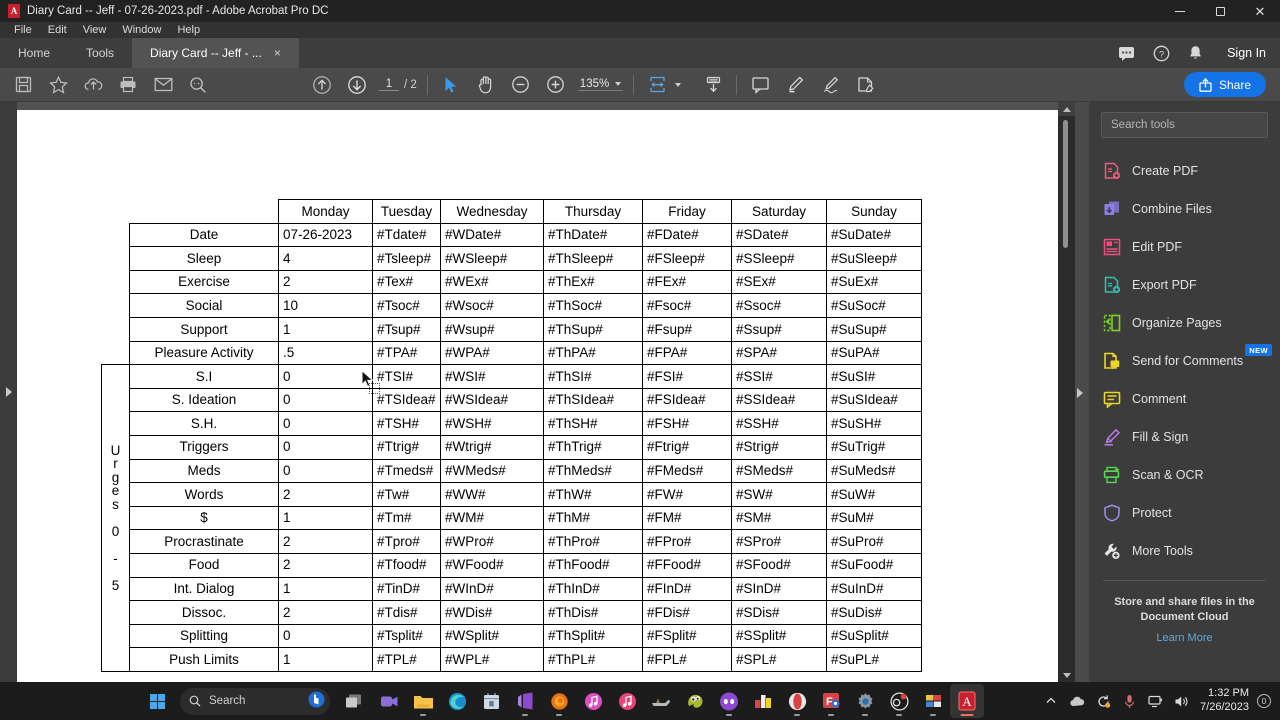 Image resolution: width=1280 pixels, height=720 pixels. I want to click on cell-tuesday-16: #Tdis#, so click(406, 612).